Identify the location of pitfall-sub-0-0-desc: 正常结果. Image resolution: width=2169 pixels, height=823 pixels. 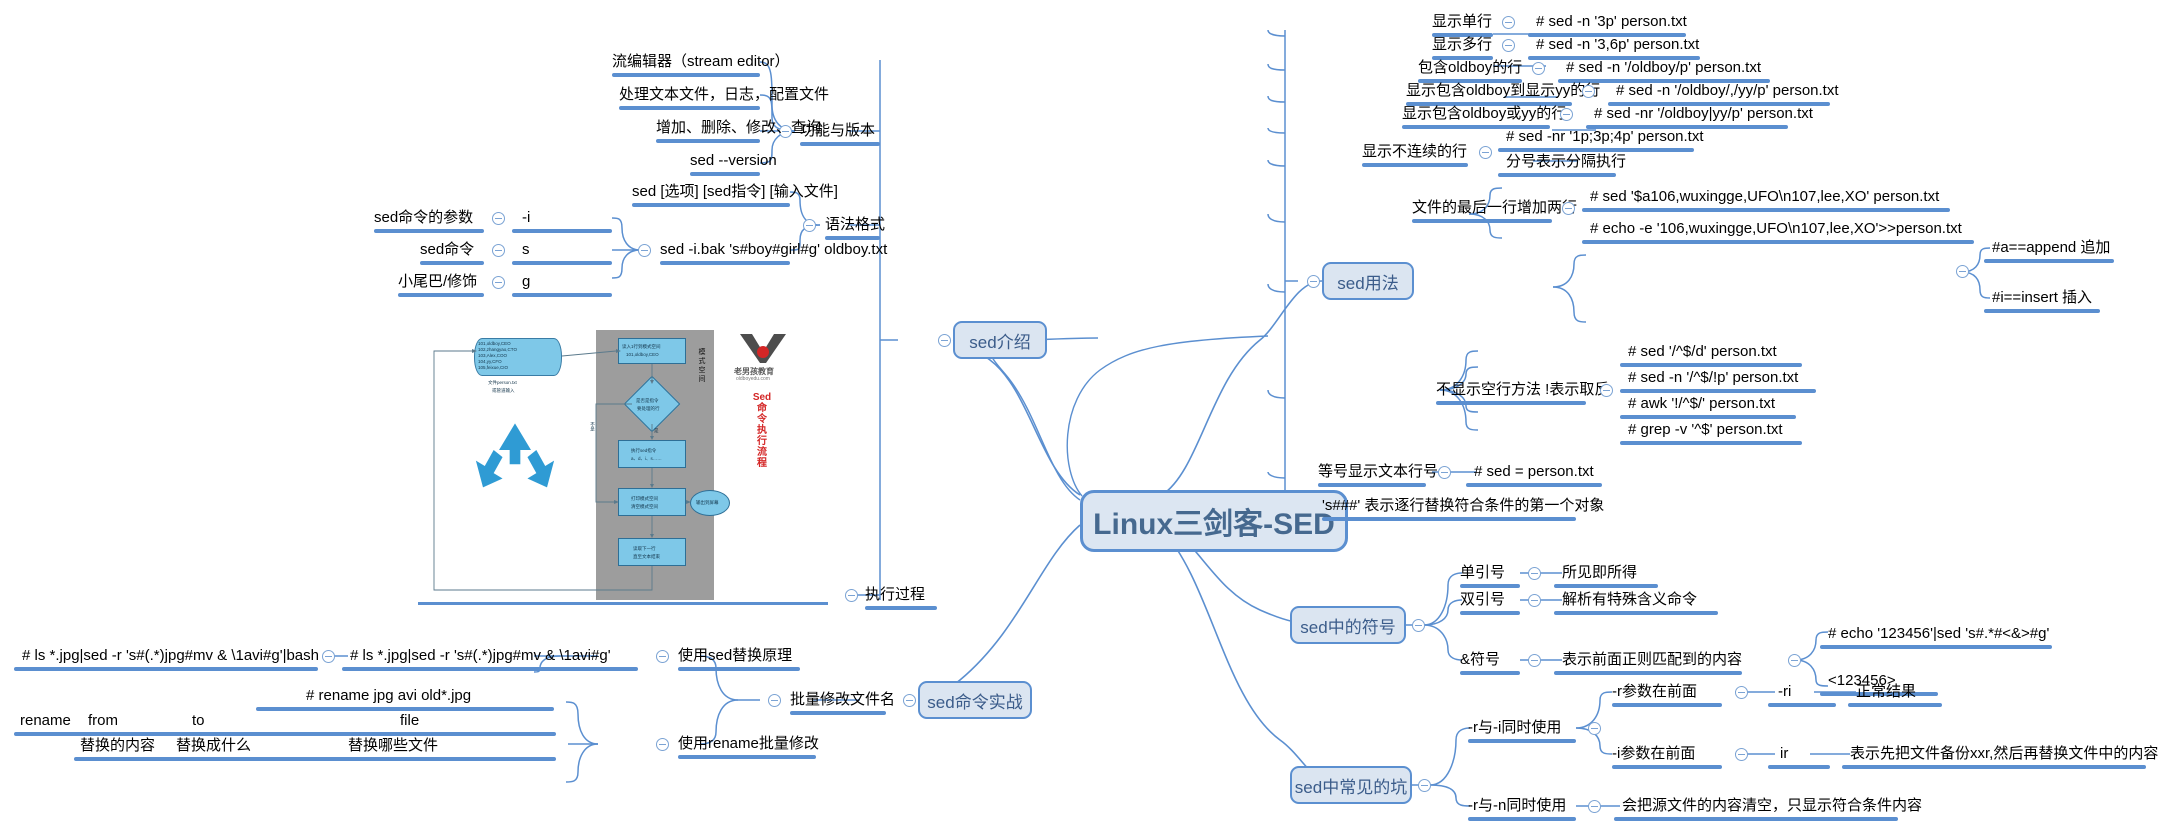
(1886, 693).